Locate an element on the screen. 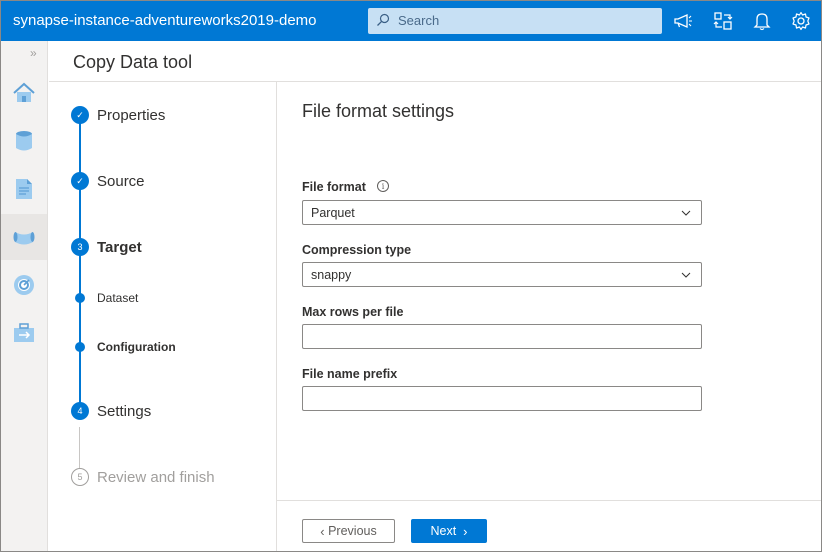  step-number-badge: 5 is located at coordinates (80, 477).